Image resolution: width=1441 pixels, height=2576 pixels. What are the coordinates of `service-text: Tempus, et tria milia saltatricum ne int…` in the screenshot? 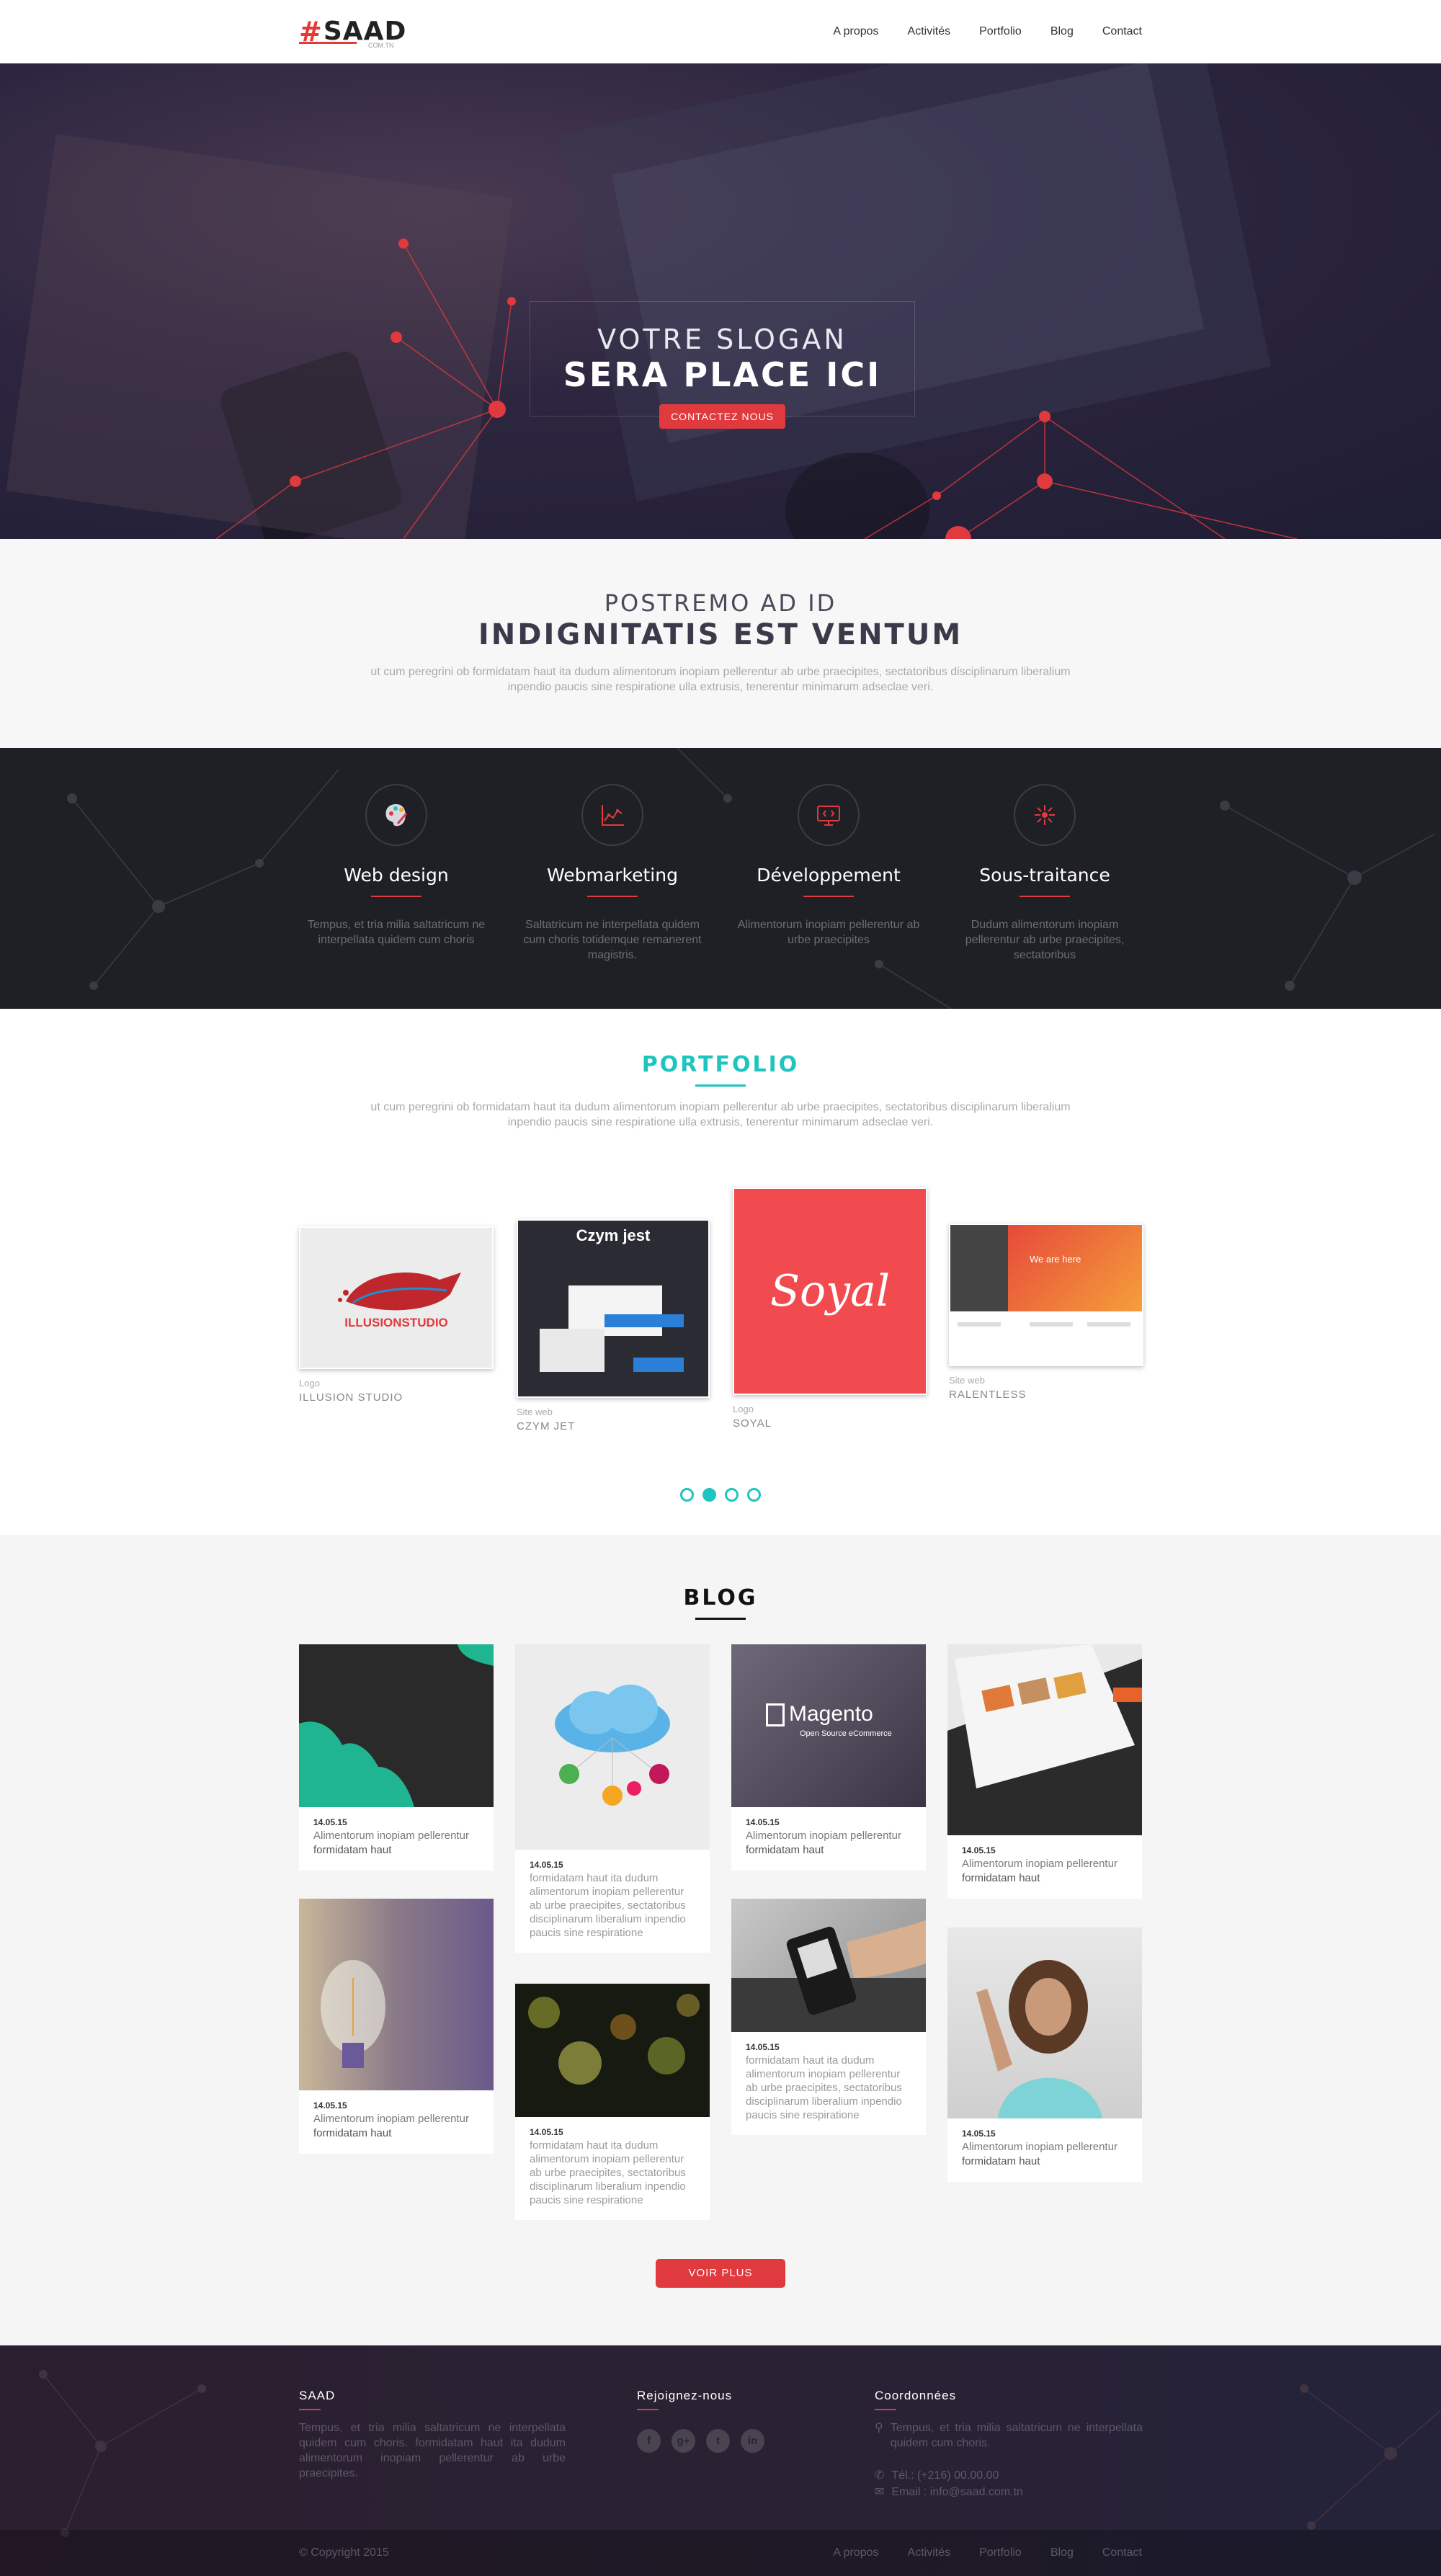 It's located at (397, 932).